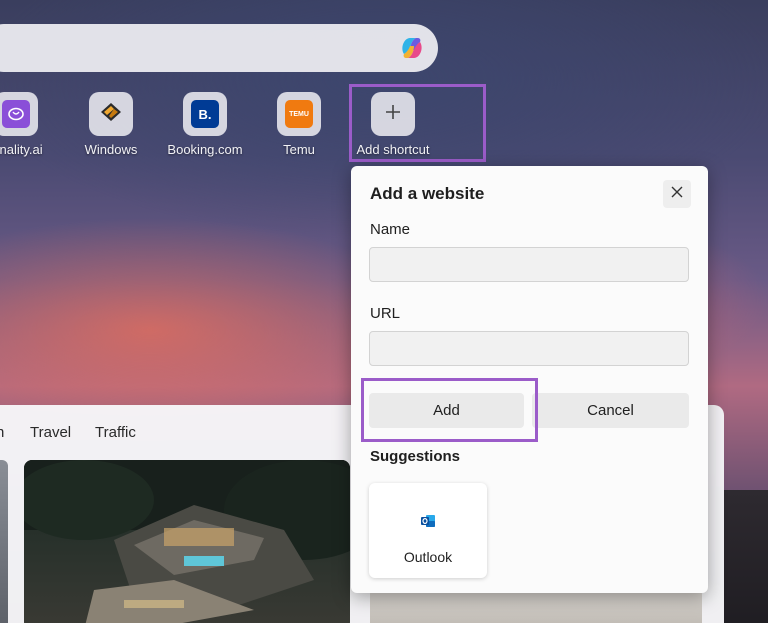 The image size is (768, 623). I want to click on suggestion-outlook: Outlook, so click(428, 530).